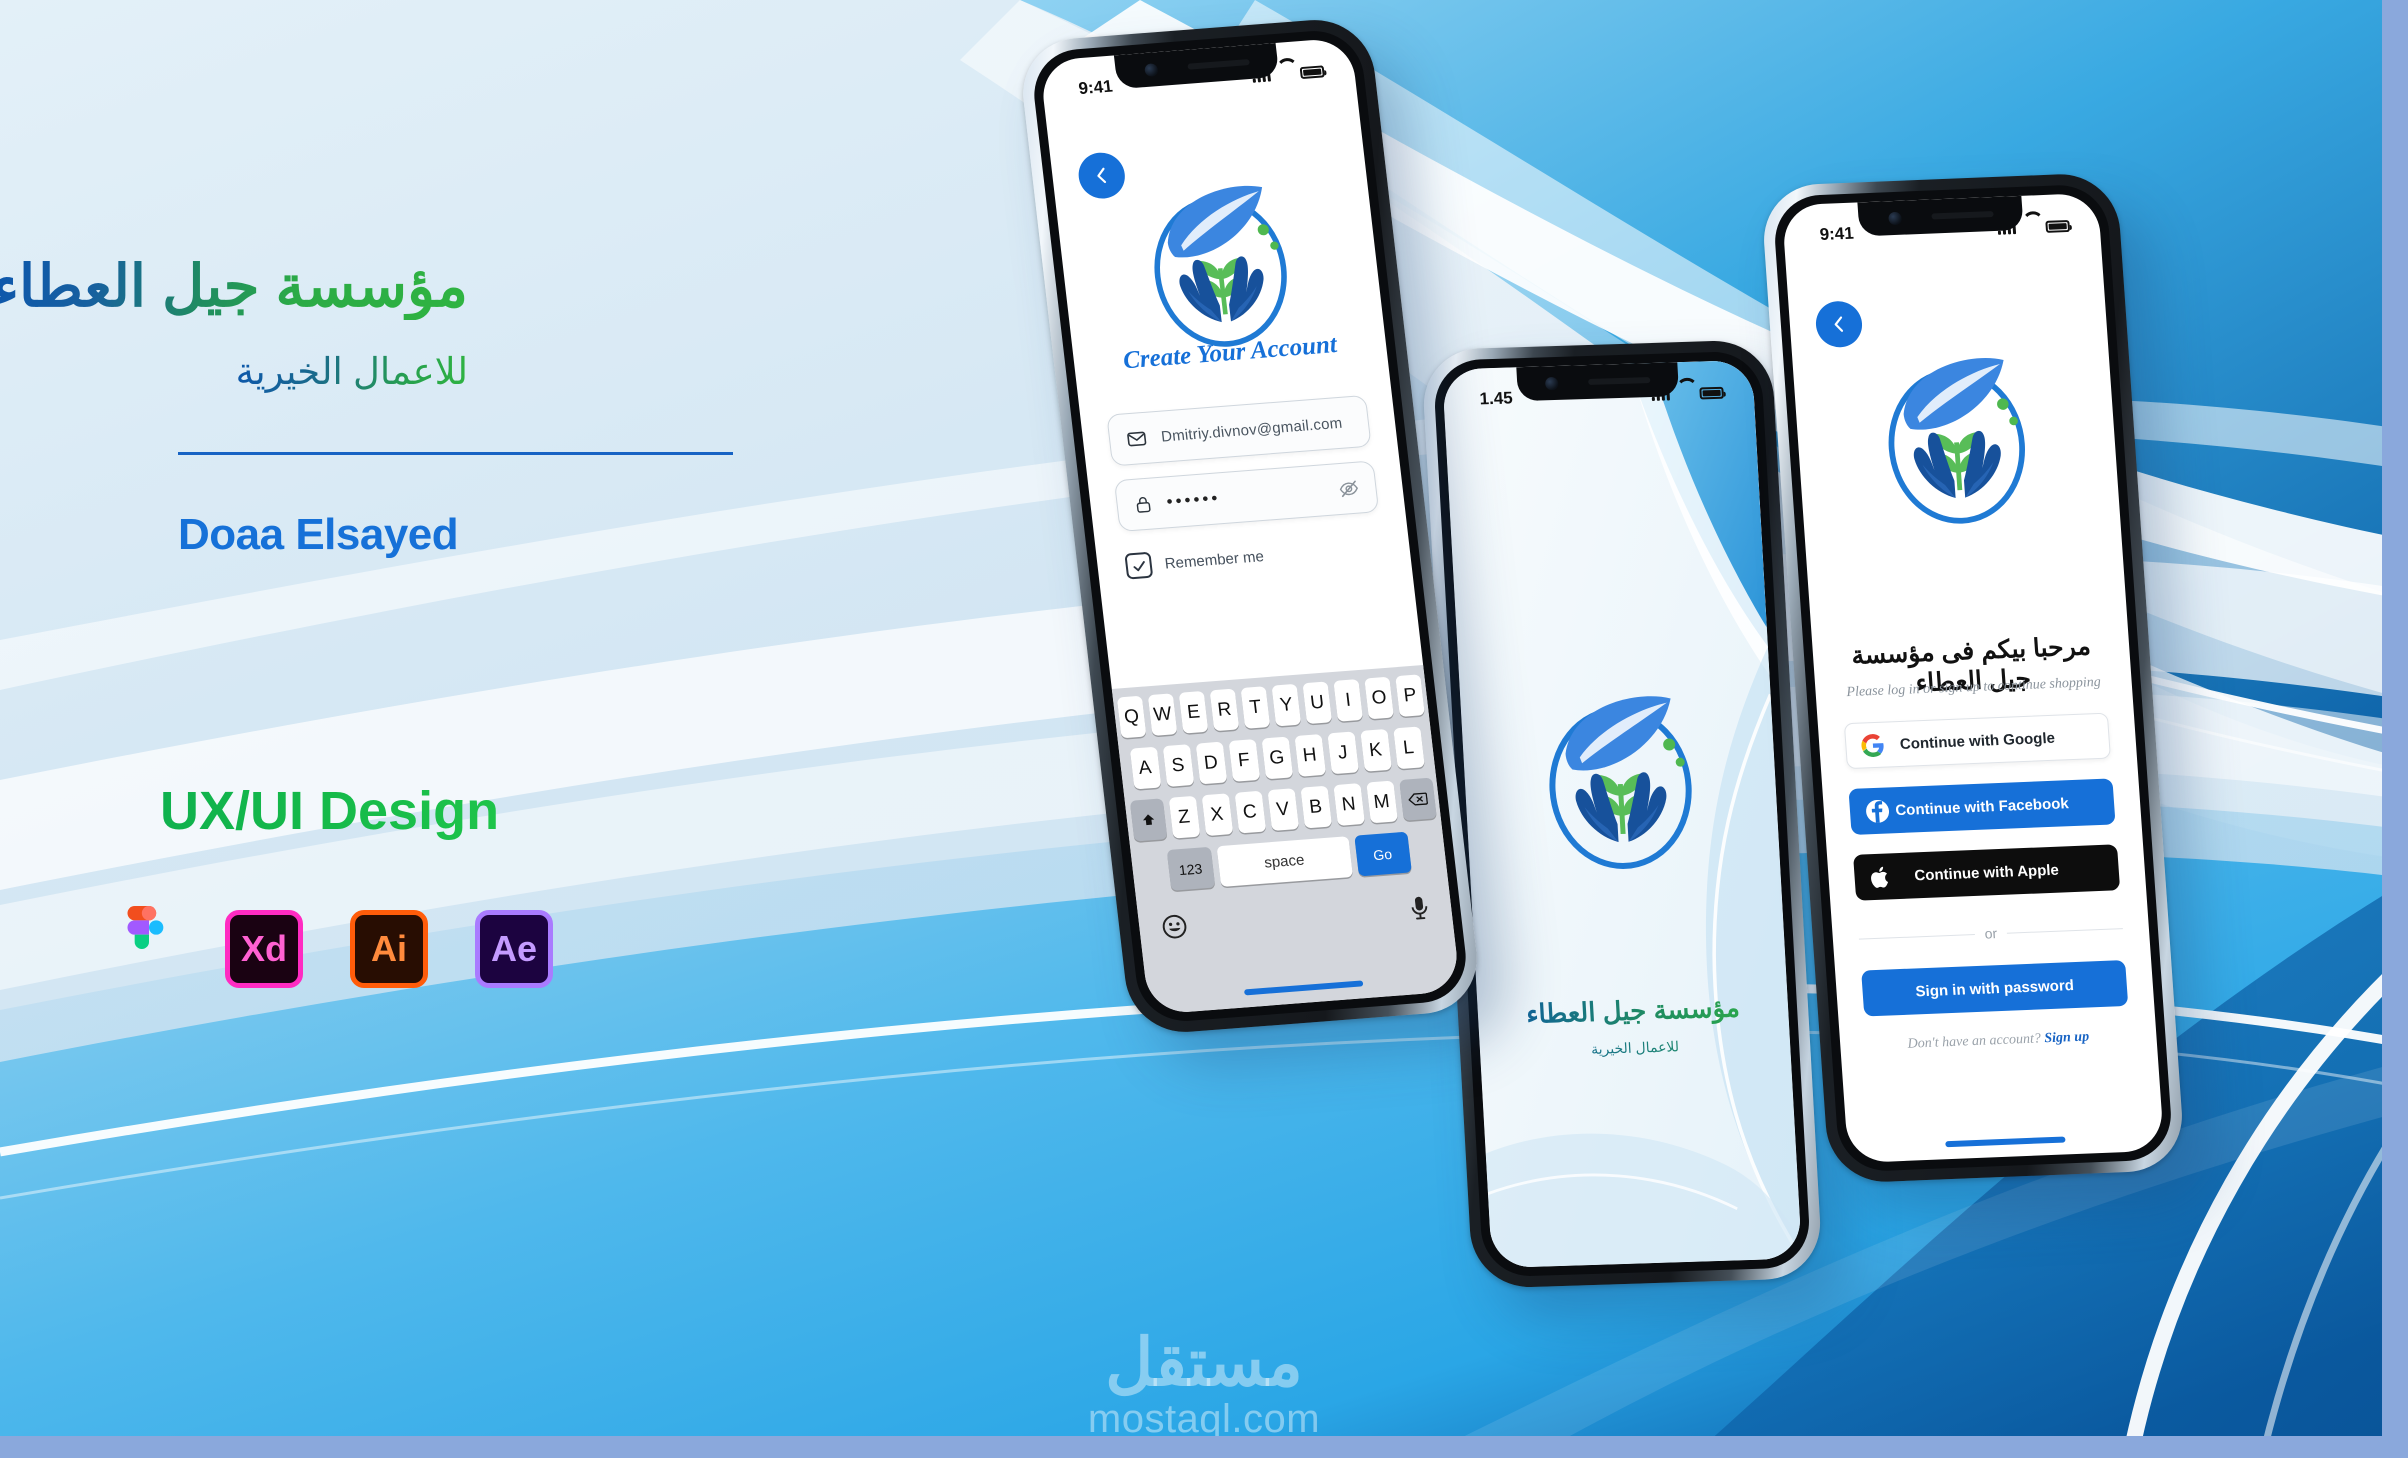  I want to click on shift-arrow-icon, so click(1148, 820).